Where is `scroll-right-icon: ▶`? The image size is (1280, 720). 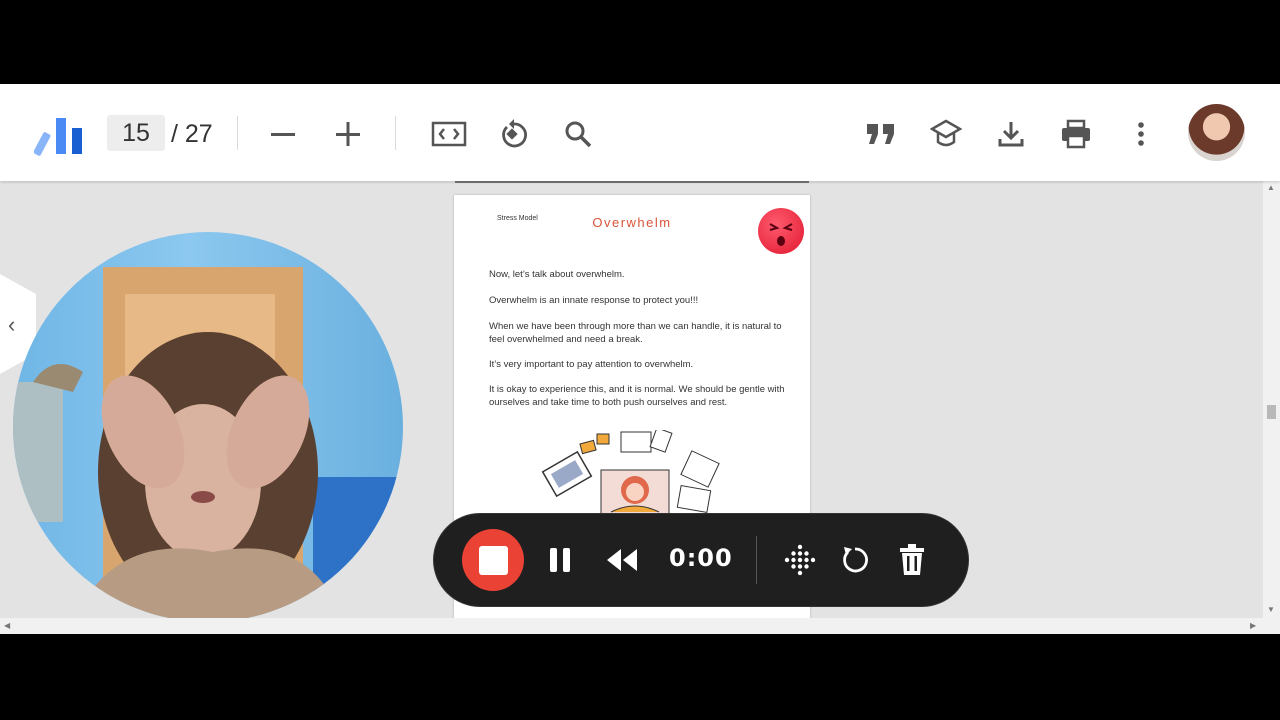 scroll-right-icon: ▶ is located at coordinates (1253, 625).